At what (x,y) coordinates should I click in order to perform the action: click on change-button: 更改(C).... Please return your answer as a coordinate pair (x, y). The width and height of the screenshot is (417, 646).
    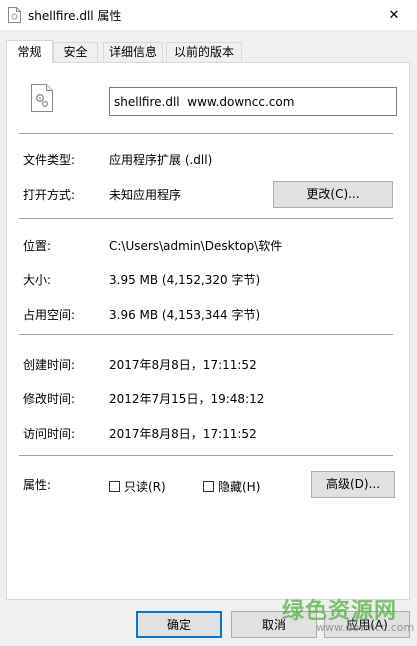
    Looking at the image, I should click on (333, 194).